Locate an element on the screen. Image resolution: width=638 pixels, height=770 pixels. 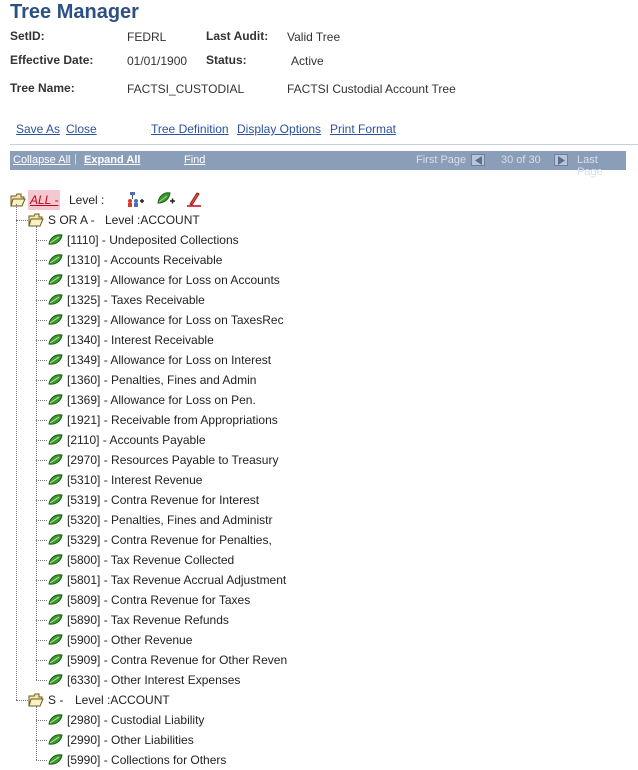
next-page-button is located at coordinates (561, 160).